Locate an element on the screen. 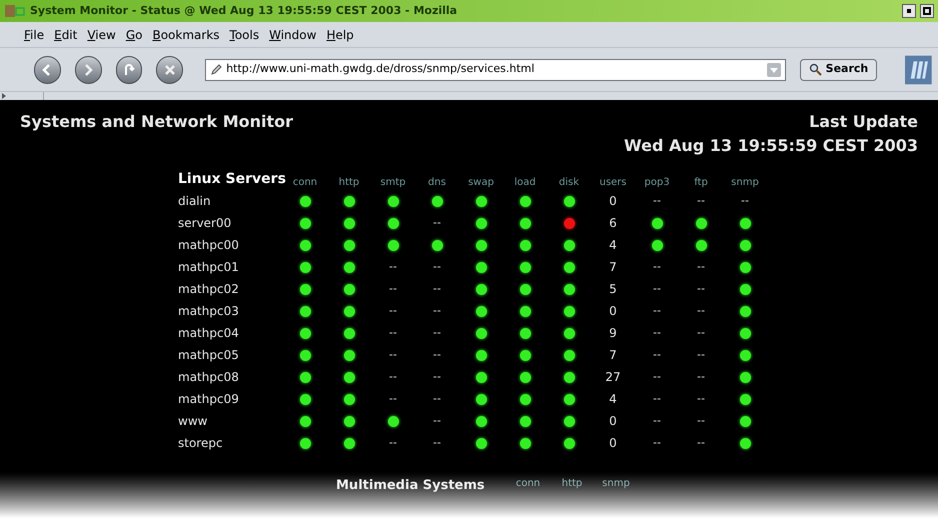 Image resolution: width=938 pixels, height=518 pixels. column-header: smtp is located at coordinates (393, 183).